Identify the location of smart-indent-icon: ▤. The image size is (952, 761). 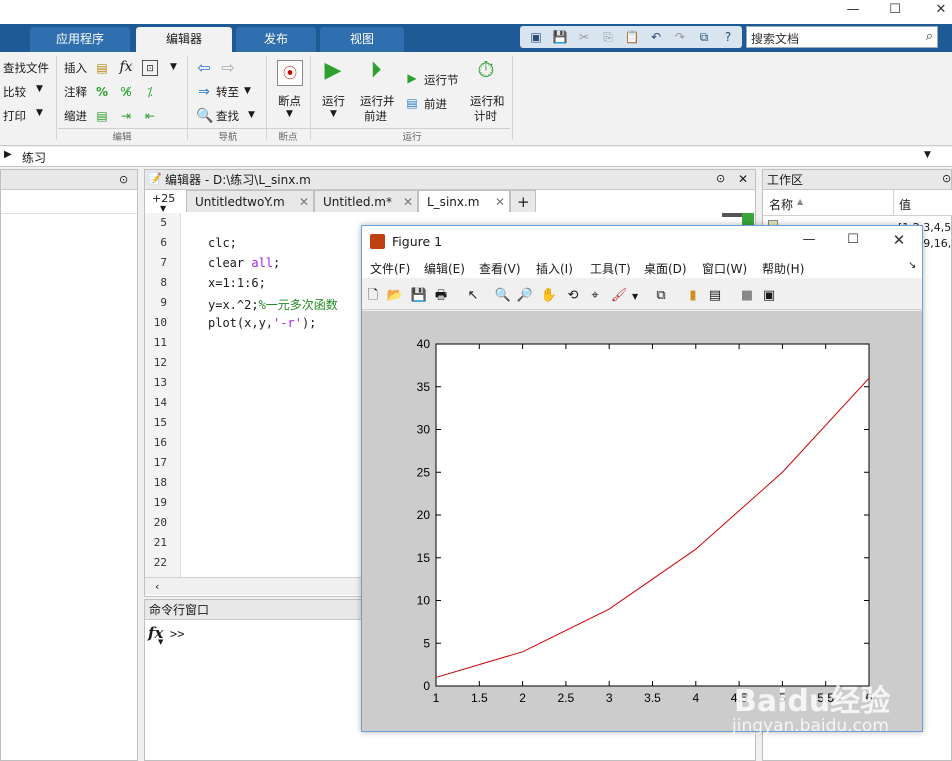
(102, 116).